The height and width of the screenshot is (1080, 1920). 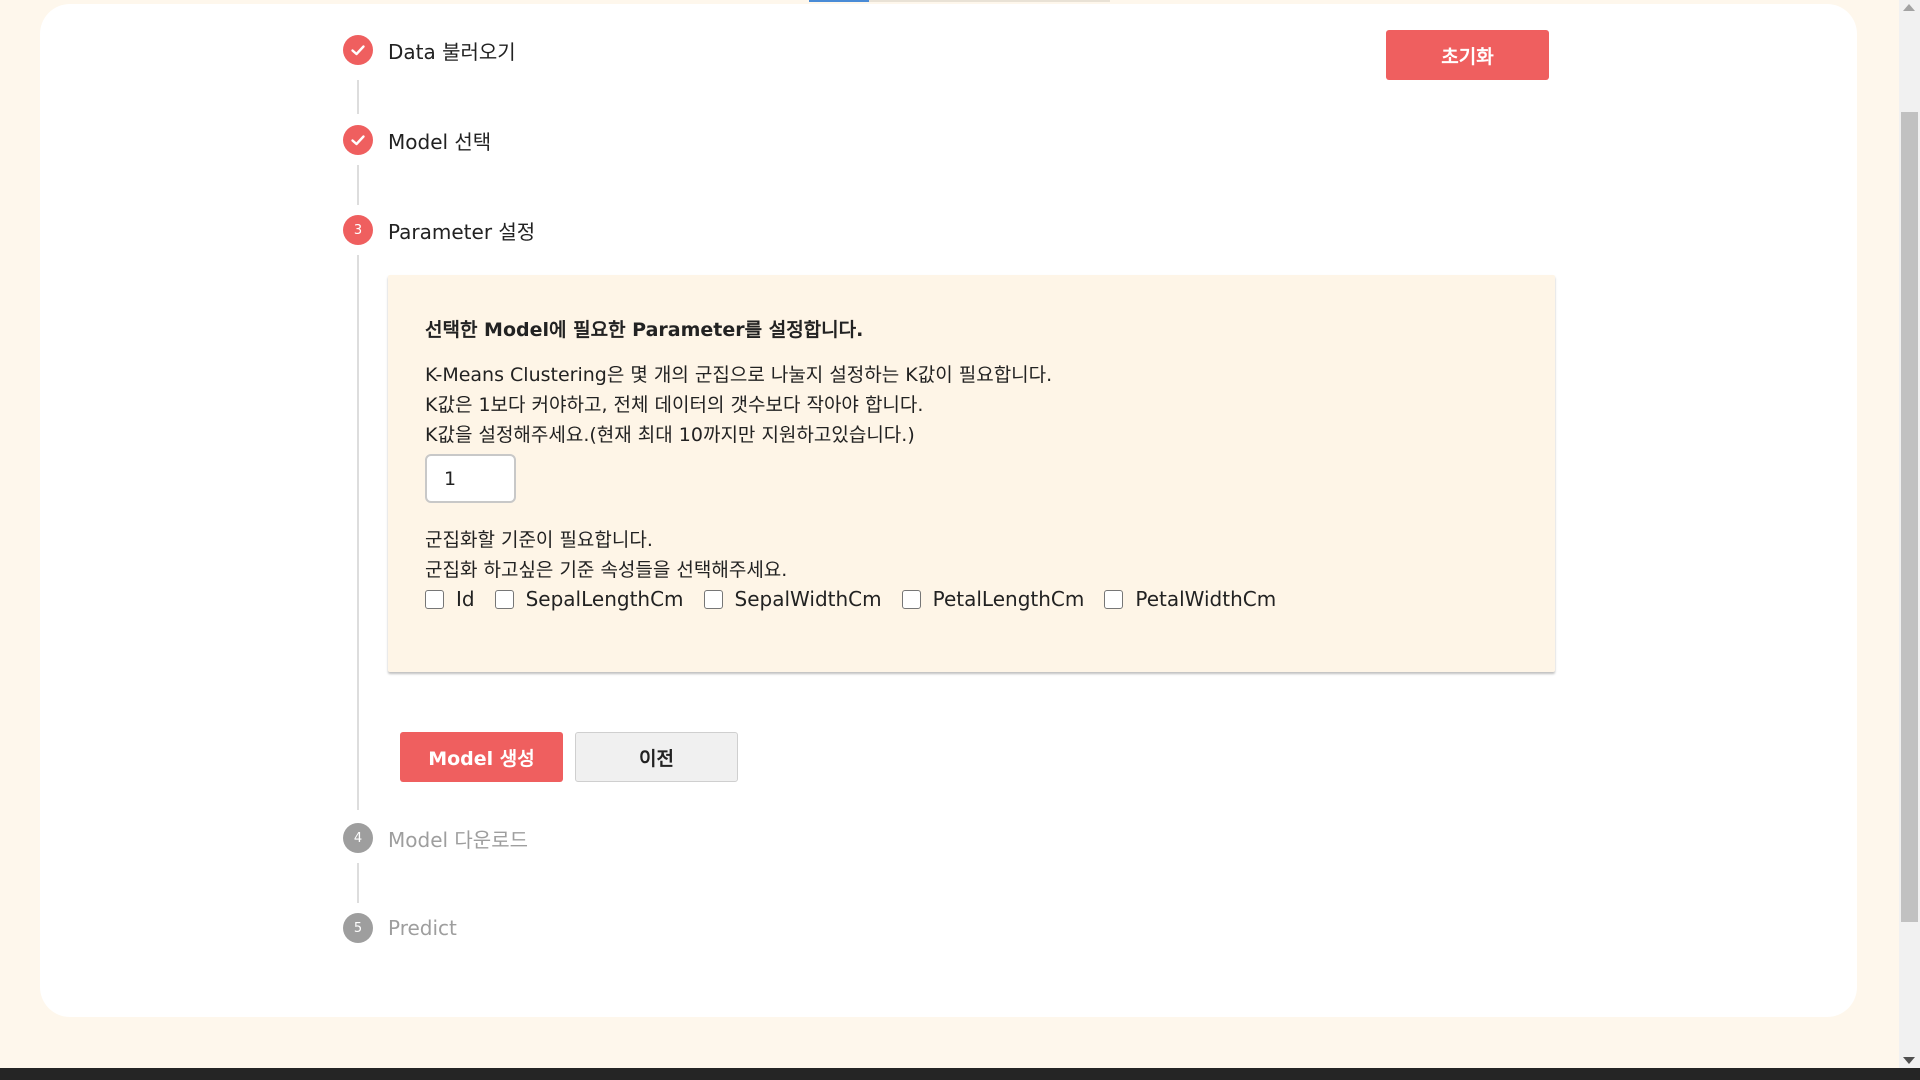 I want to click on step-number-badge: 3, so click(x=358, y=230).